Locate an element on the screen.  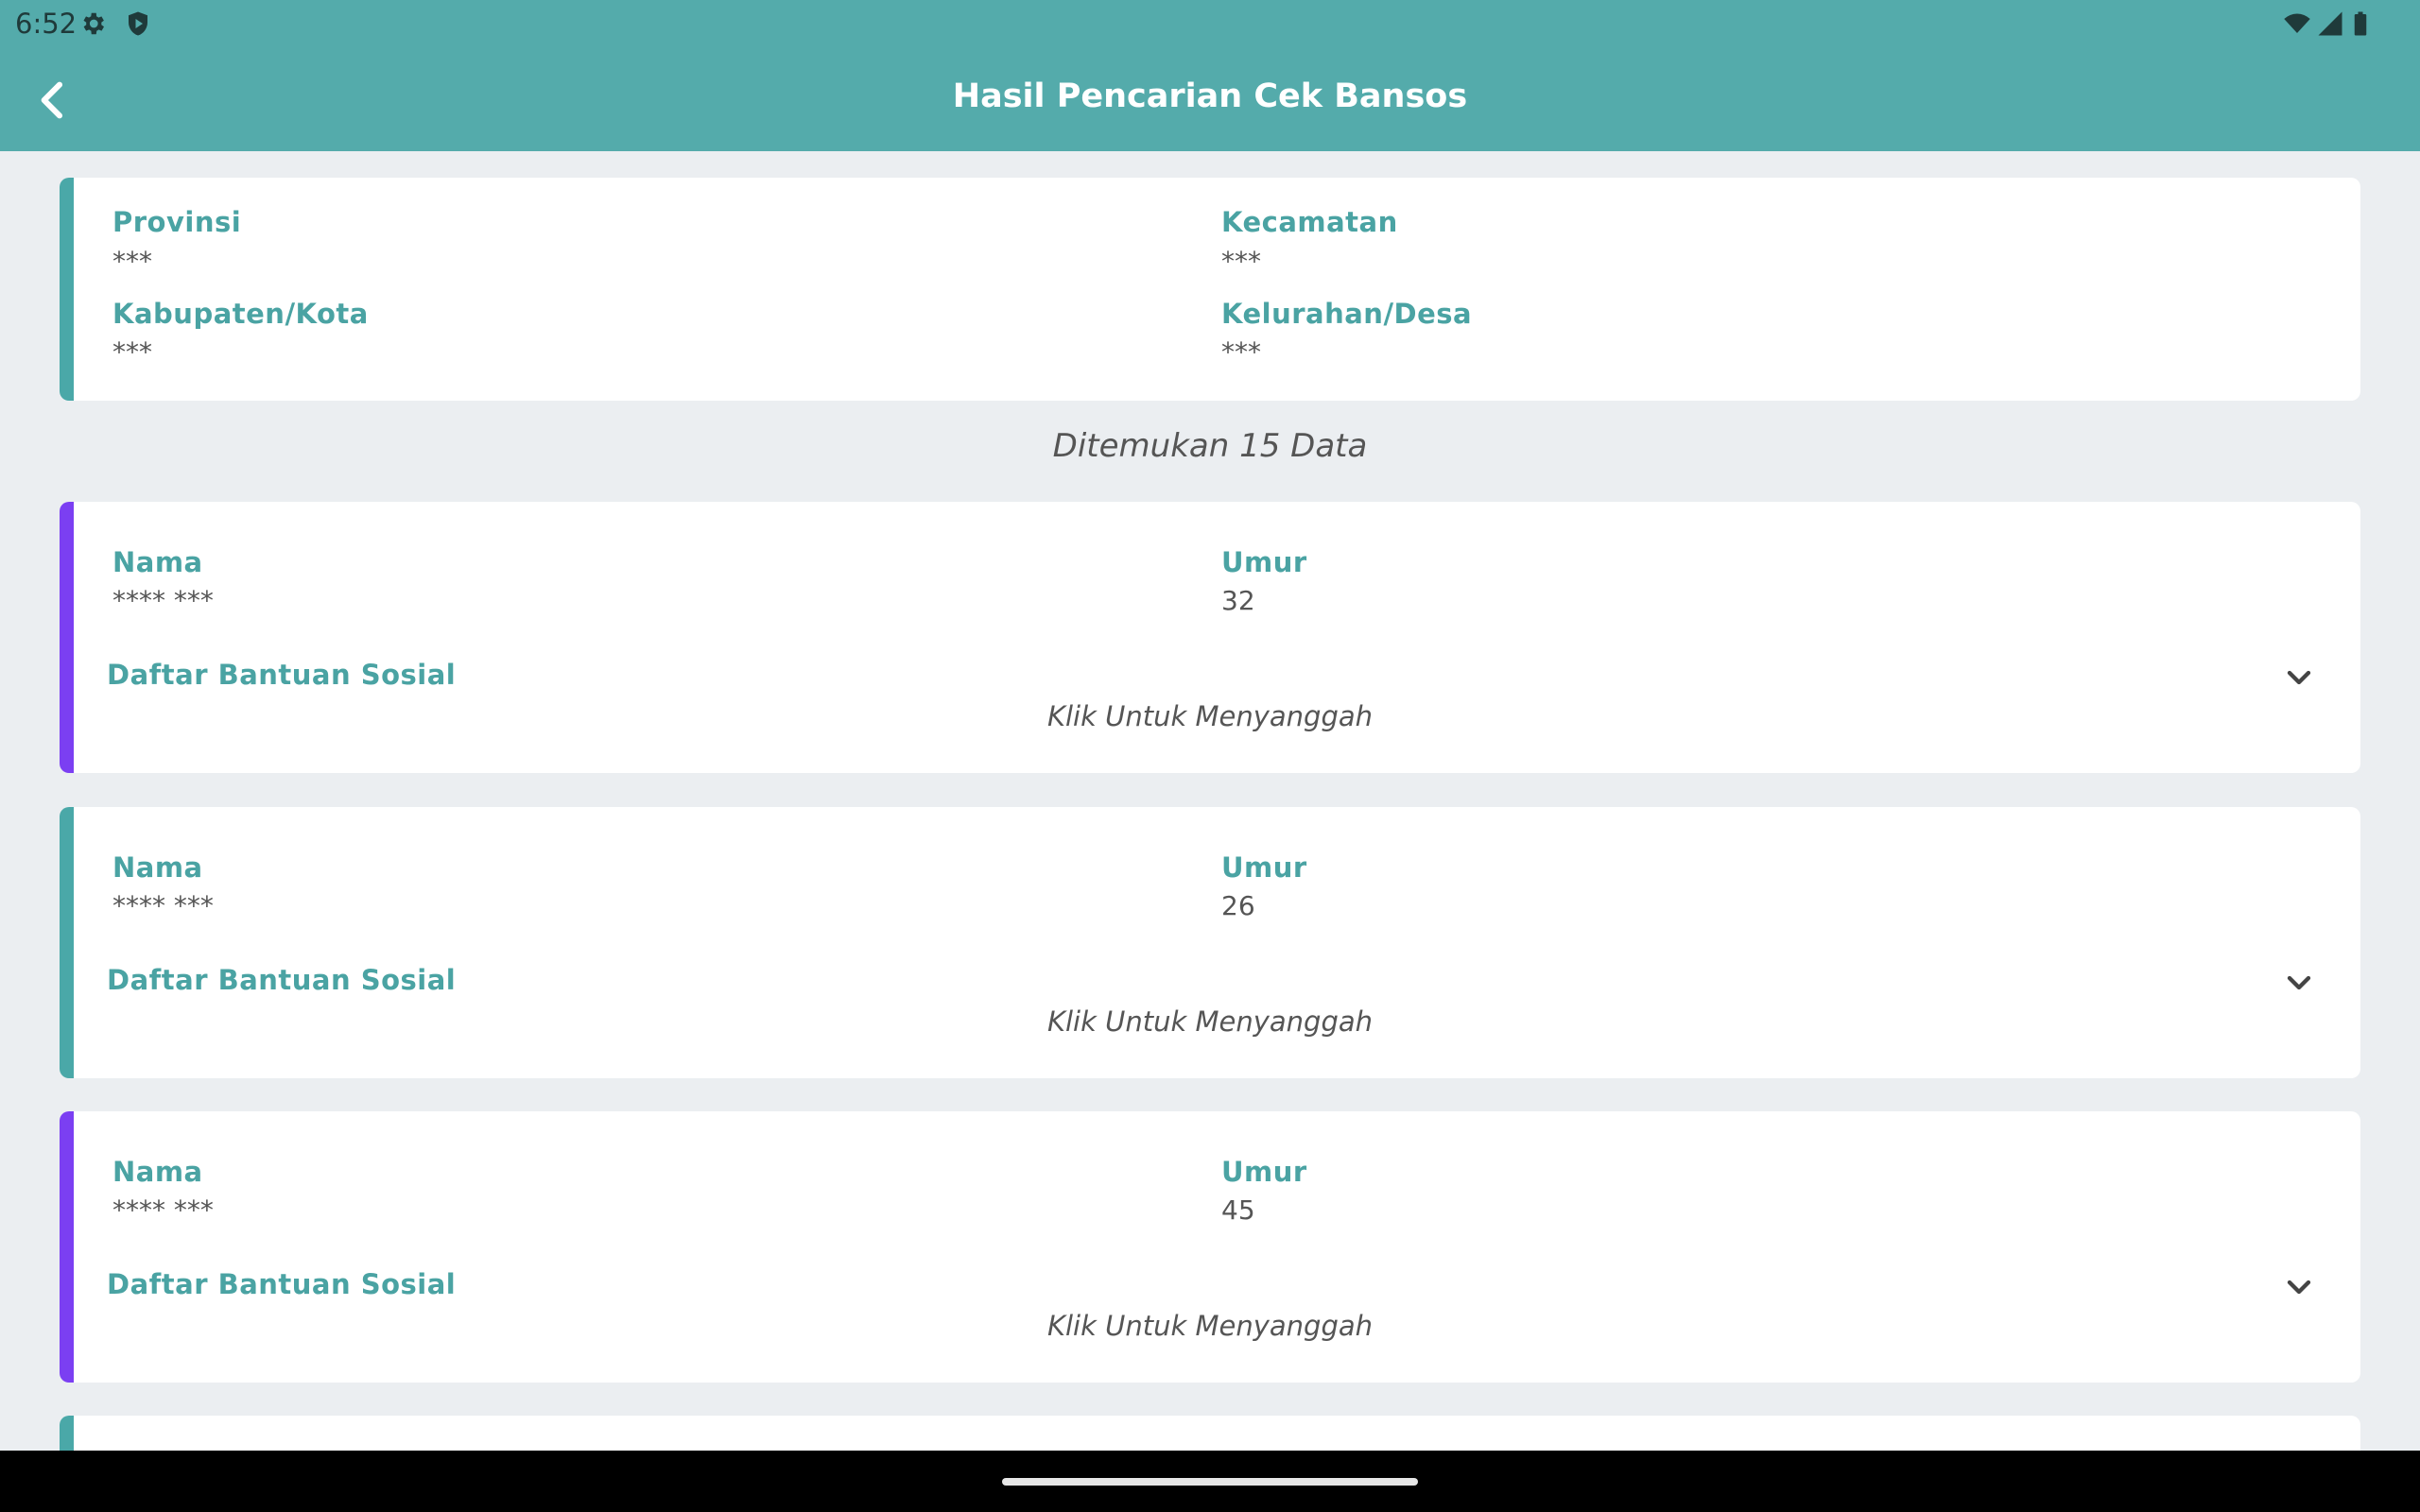
shield-play-icon is located at coordinates (138, 23).